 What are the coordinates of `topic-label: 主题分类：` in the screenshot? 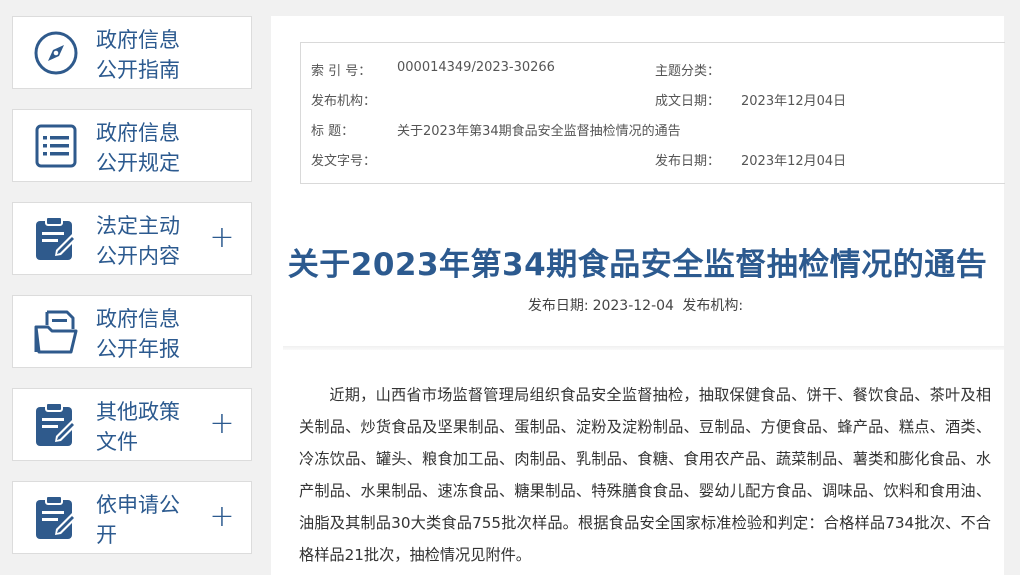 It's located at (688, 71).